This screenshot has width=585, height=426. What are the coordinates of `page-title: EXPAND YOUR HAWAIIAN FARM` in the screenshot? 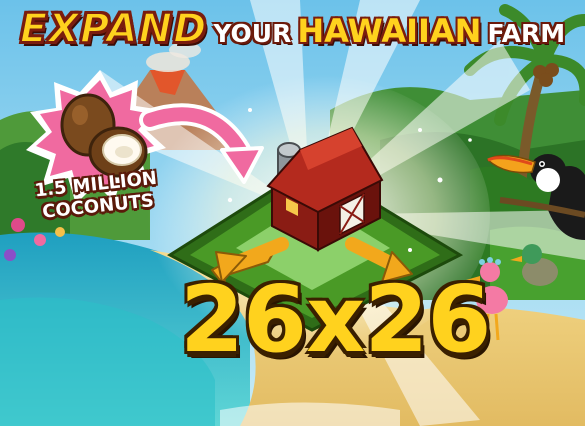 It's located at (292, 29).